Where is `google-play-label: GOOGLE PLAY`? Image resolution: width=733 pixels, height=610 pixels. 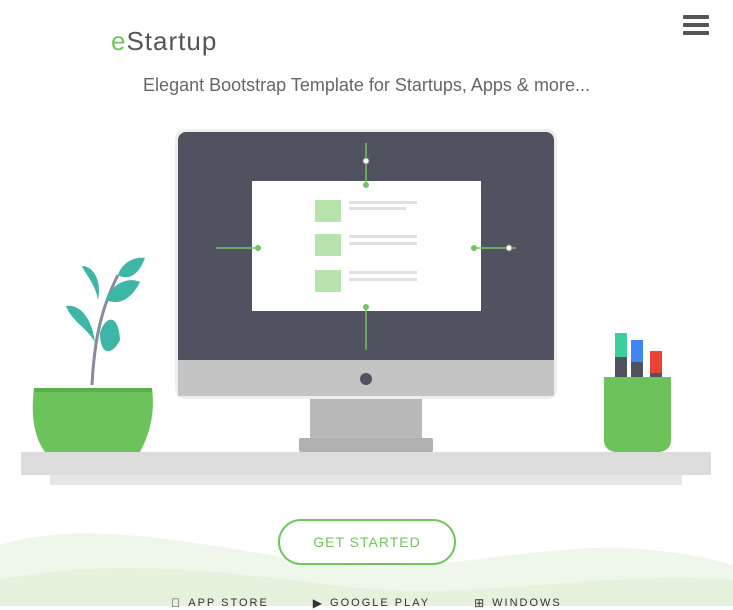
google-play-label: GOOGLE PLAY is located at coordinates (376, 603).